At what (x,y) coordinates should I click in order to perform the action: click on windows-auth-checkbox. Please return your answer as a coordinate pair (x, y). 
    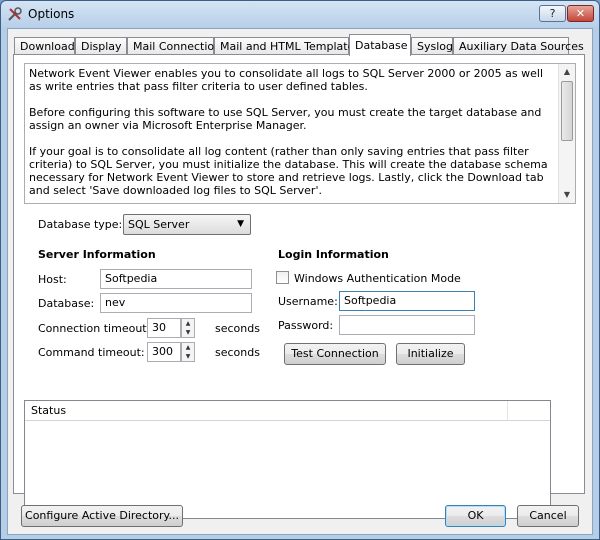
    Looking at the image, I should click on (282, 277).